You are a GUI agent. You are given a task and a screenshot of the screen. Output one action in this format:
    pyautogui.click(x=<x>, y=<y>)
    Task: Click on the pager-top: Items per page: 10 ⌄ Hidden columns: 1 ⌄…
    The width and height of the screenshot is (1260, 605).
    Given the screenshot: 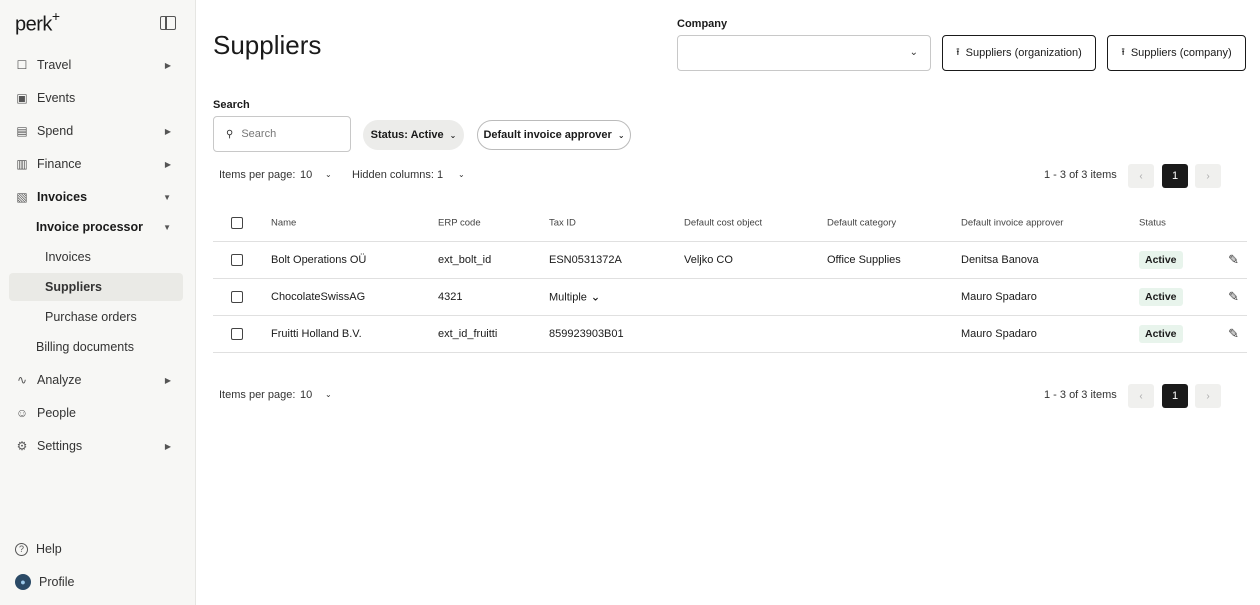 What is the action you would take?
    pyautogui.click(x=724, y=176)
    